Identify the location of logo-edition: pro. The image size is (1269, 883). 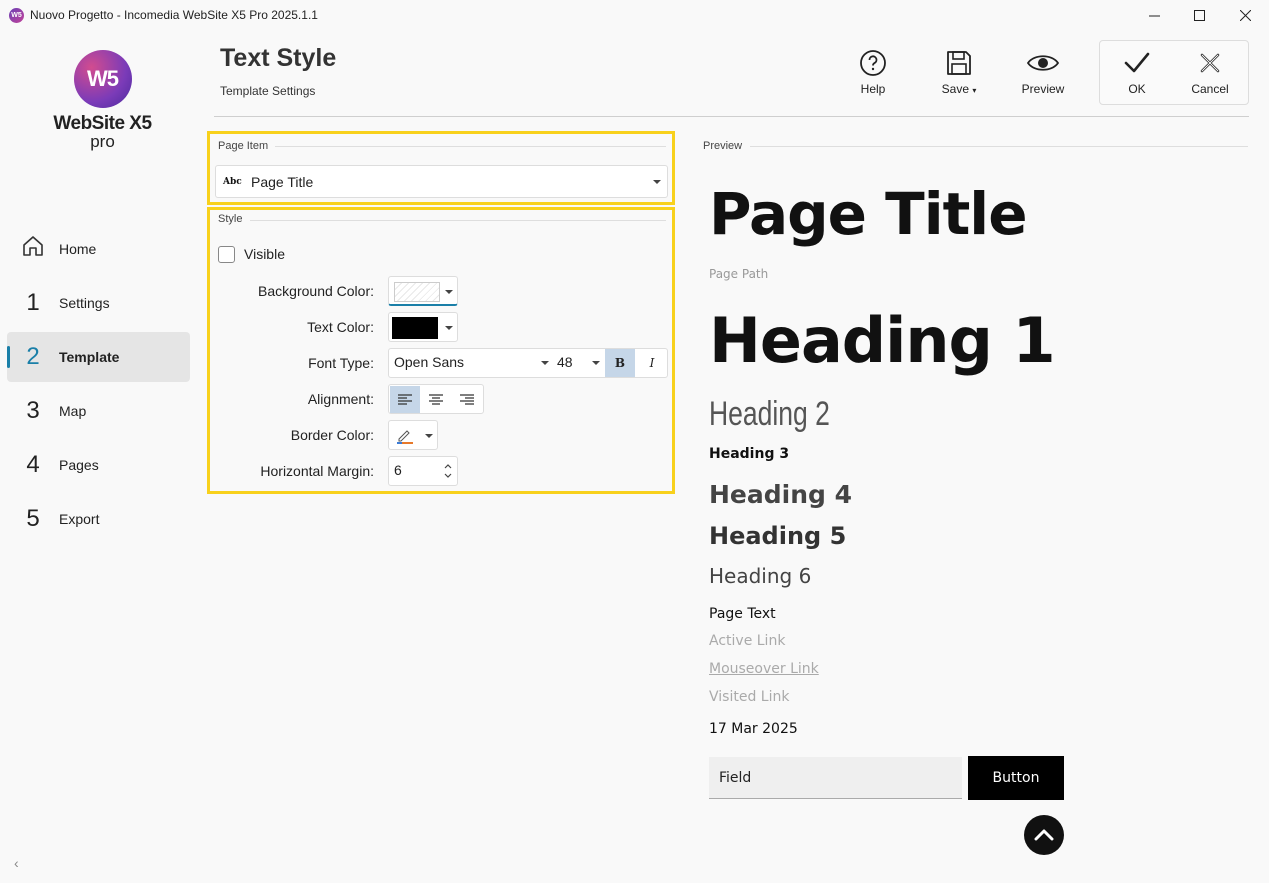
(102, 141).